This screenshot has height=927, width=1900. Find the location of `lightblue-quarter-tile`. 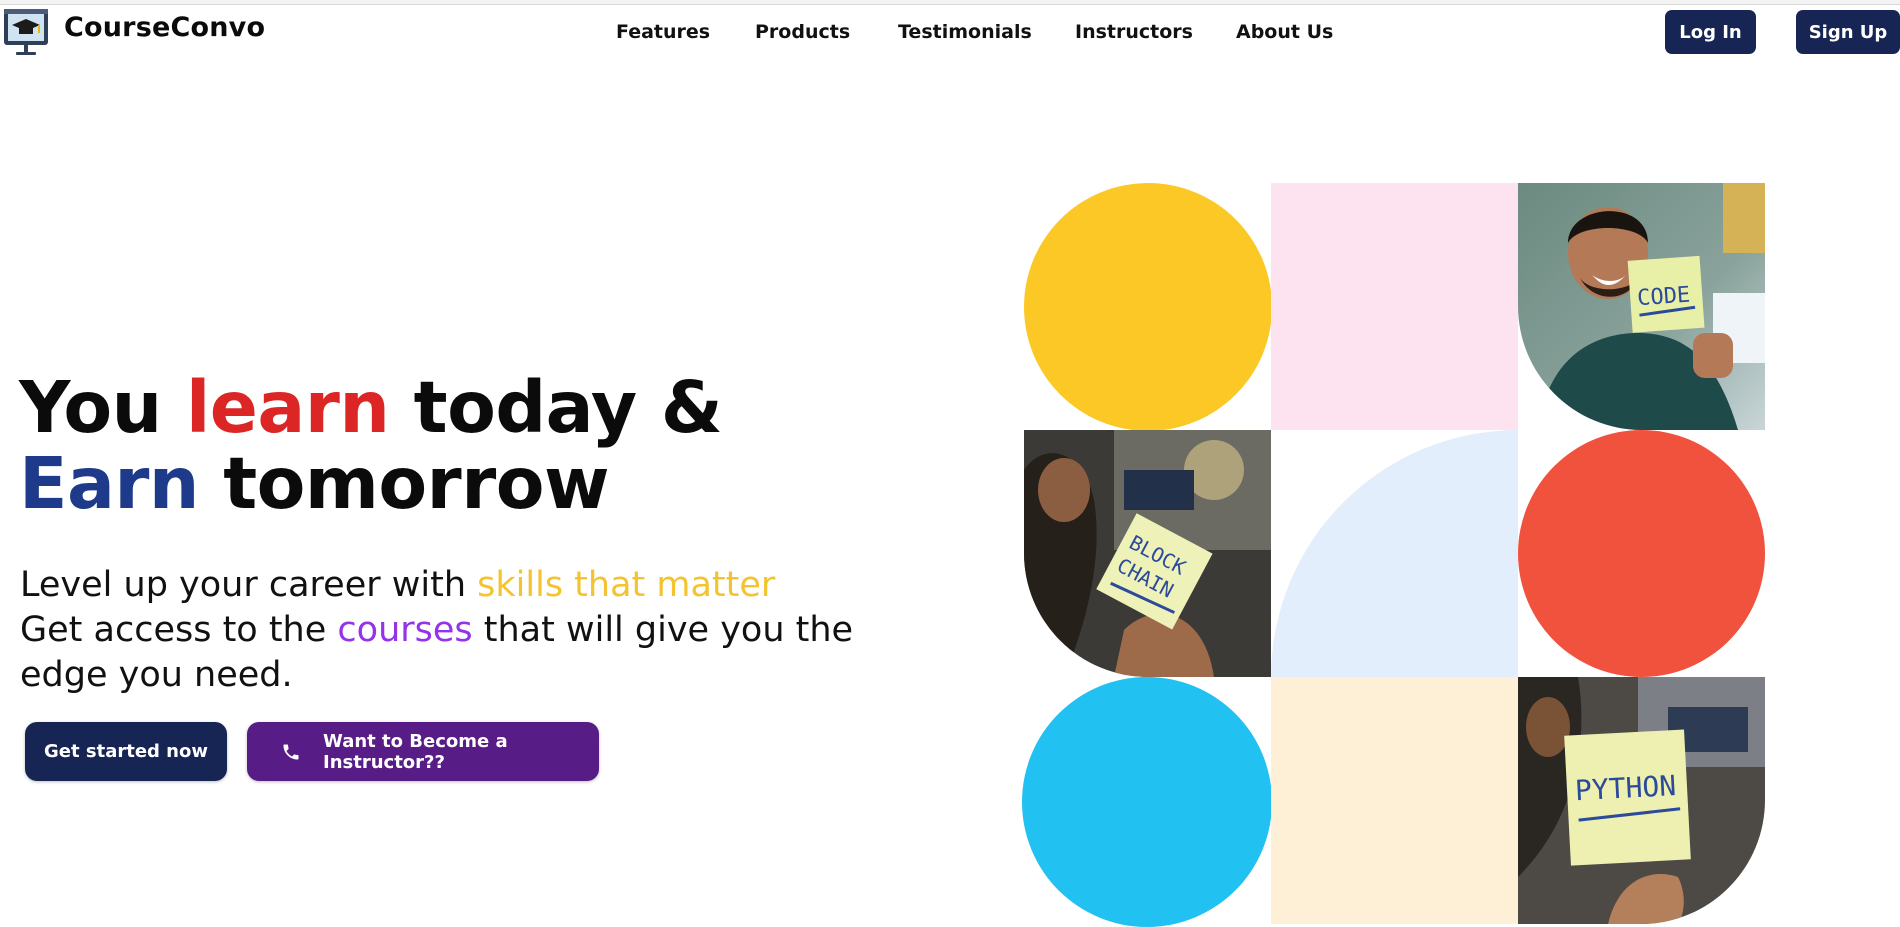

lightblue-quarter-tile is located at coordinates (1394, 553).